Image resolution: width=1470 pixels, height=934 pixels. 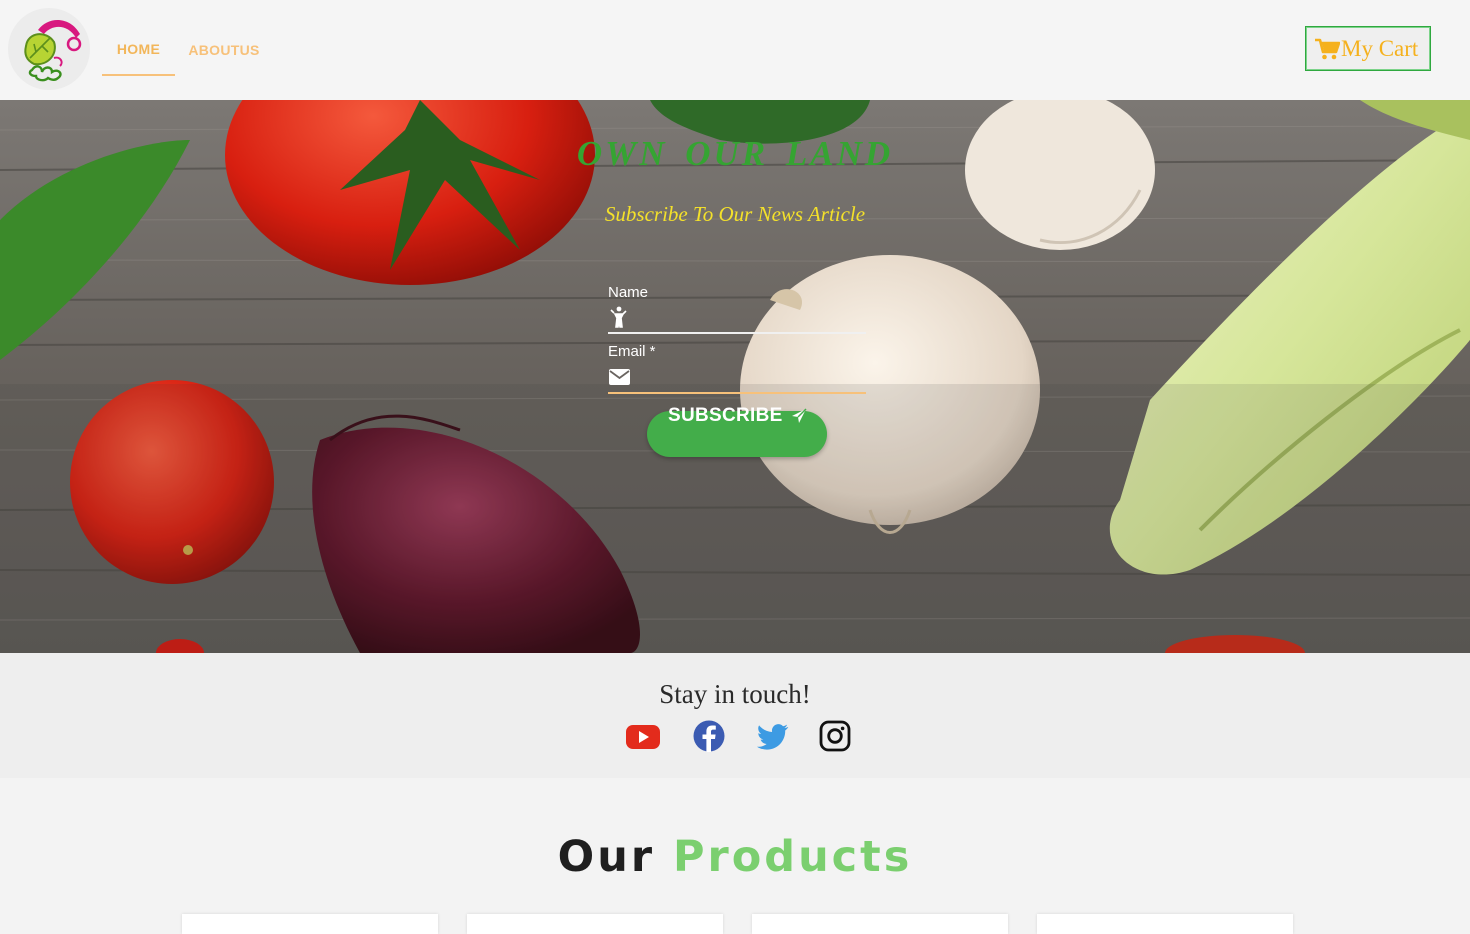 I want to click on name-field-underline, so click(x=737, y=333).